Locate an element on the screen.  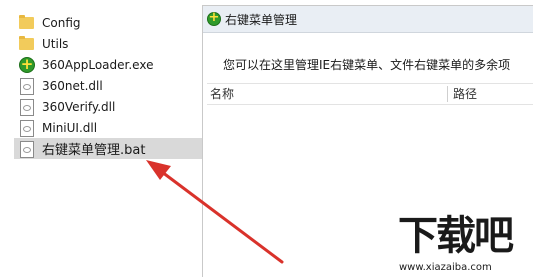
file-item-miniui: MiniUI.dll is located at coordinates (108, 127).